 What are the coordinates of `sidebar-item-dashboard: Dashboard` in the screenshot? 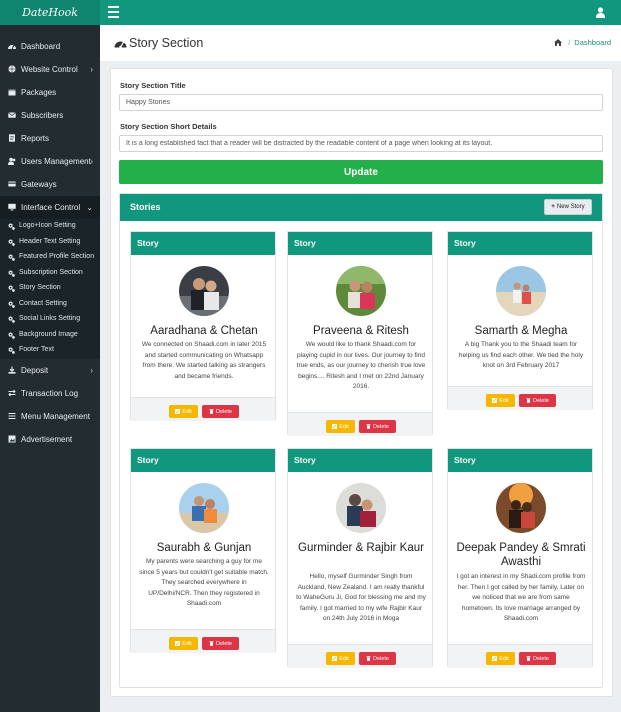 It's located at (50, 46).